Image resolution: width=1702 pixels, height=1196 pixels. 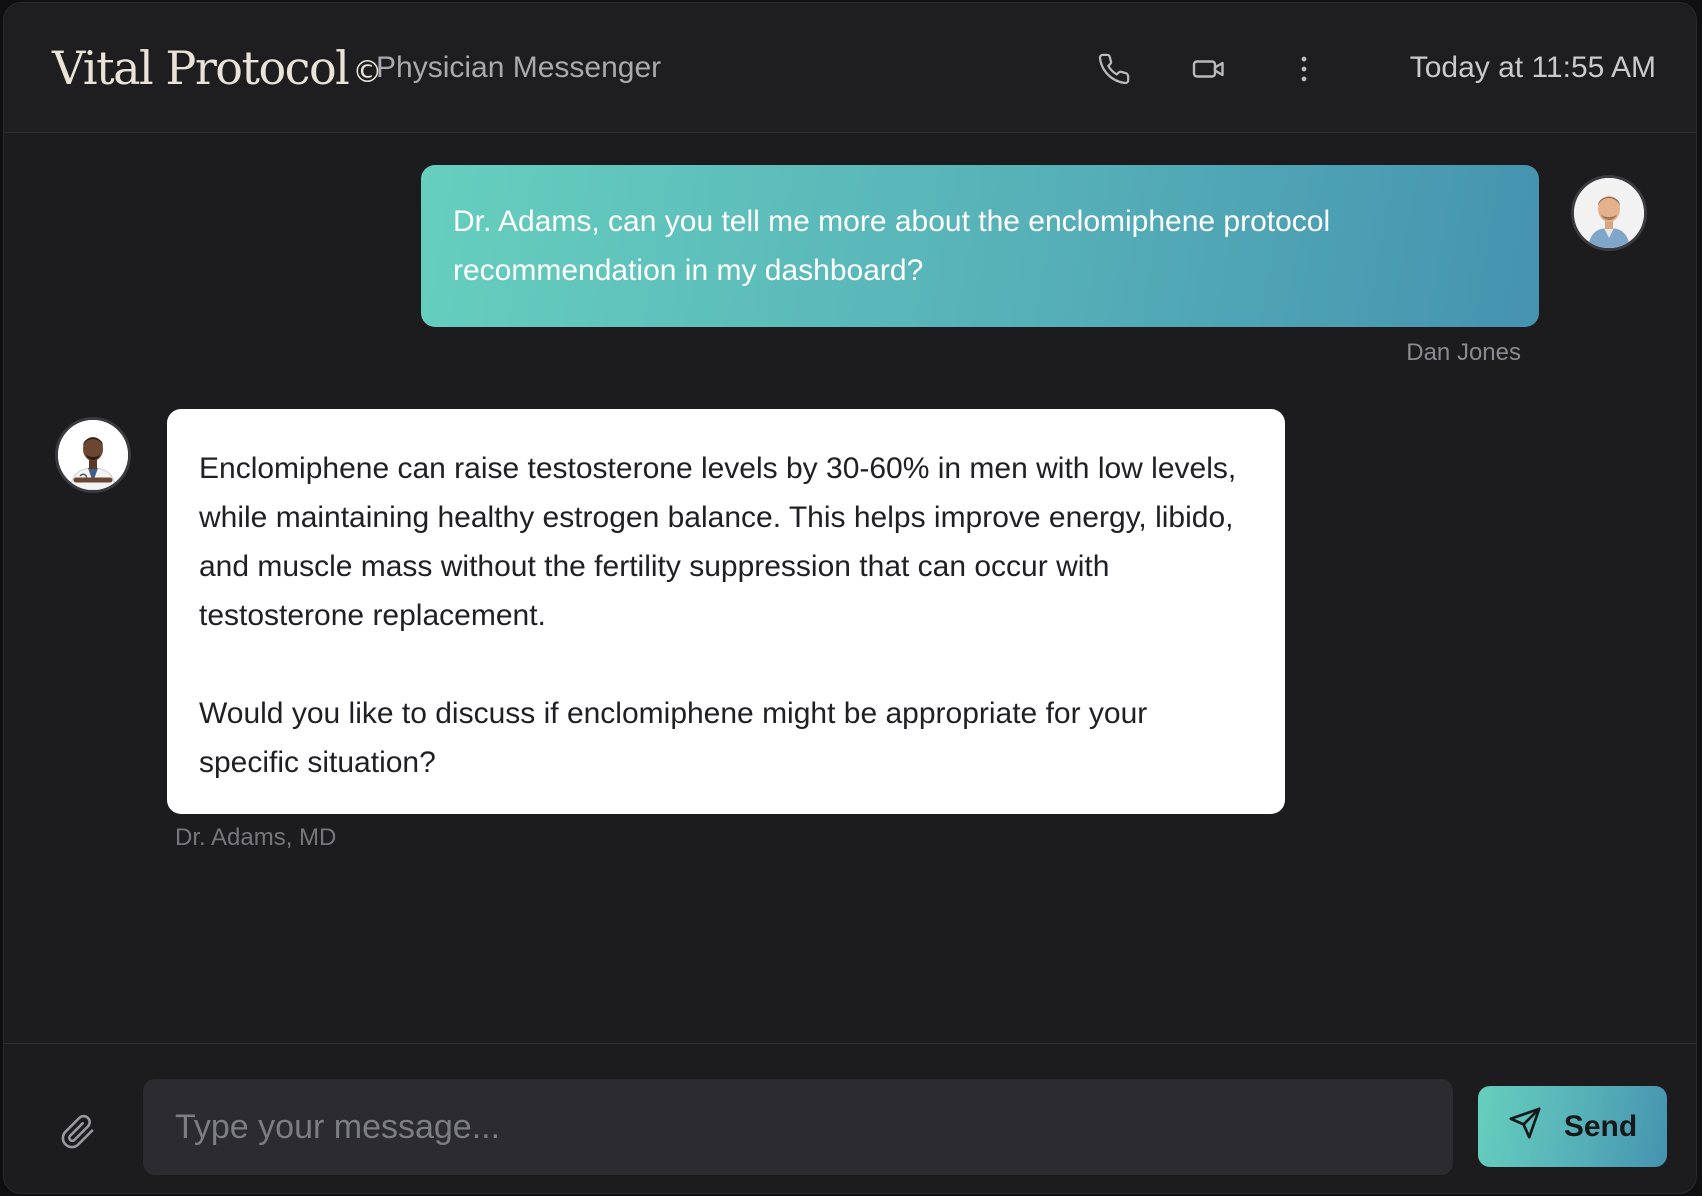 I want to click on physician-sender-name: Dr. Adams, MD, so click(x=256, y=837).